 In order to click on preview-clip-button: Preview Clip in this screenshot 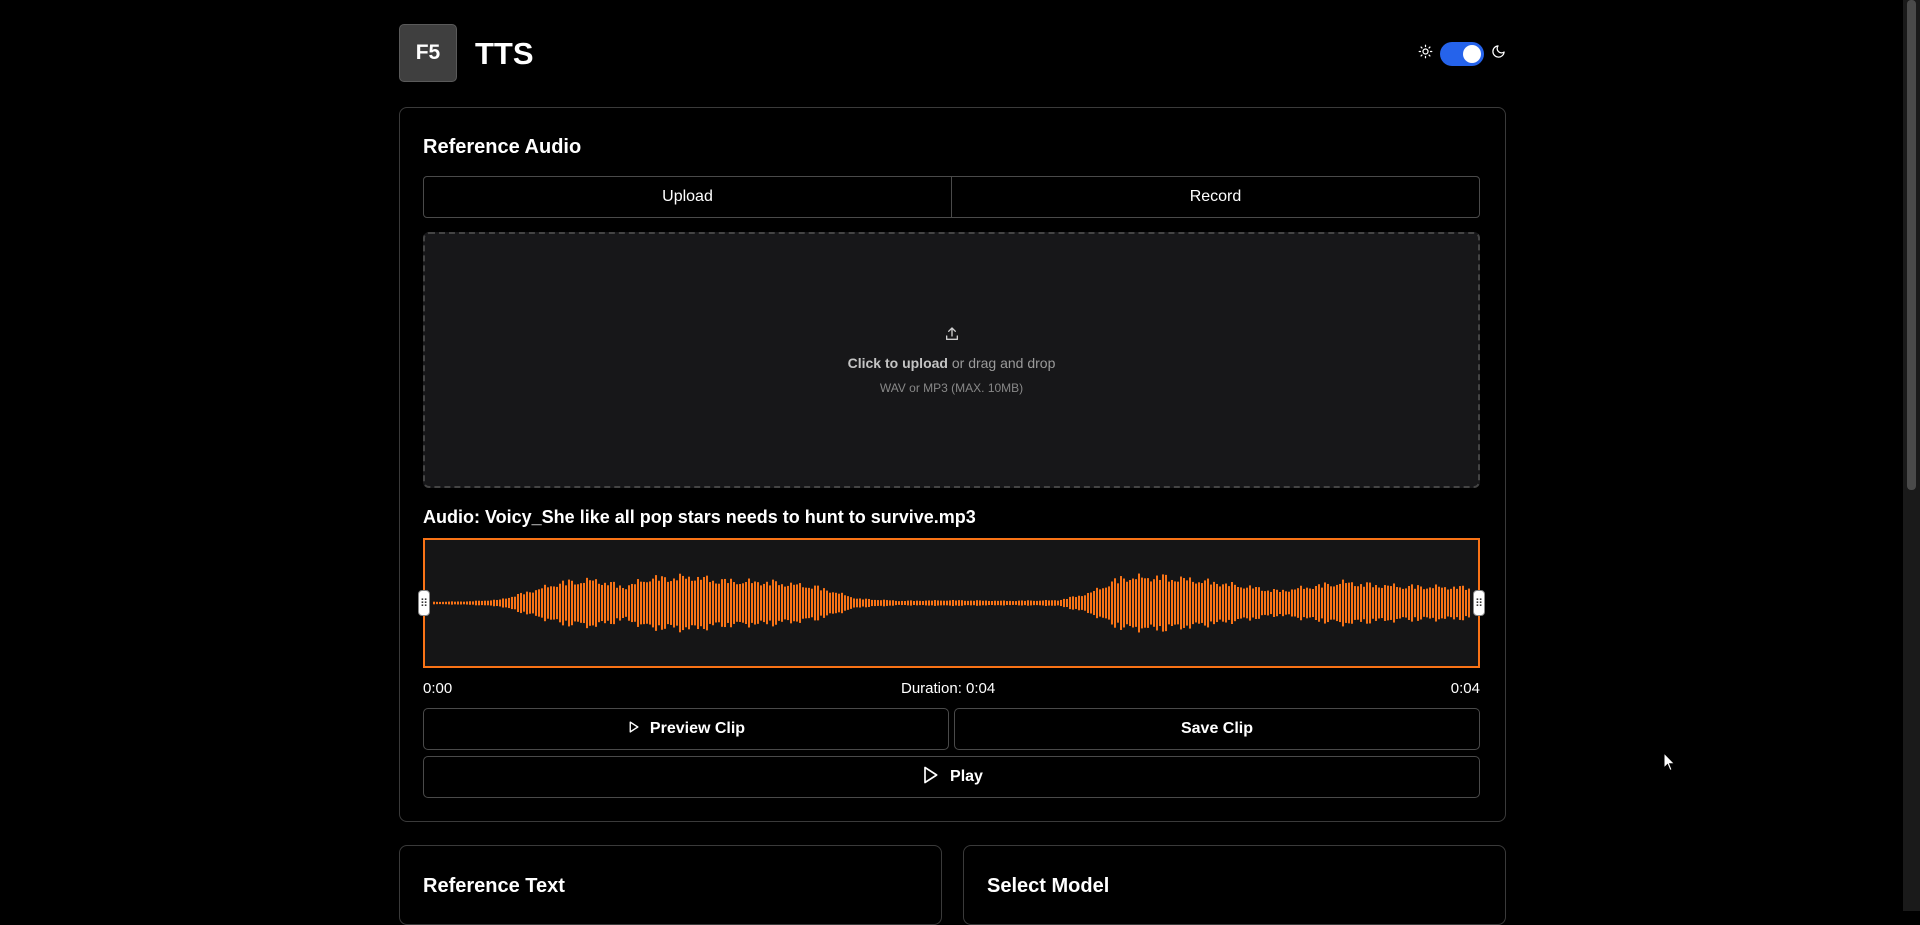, I will do `click(686, 729)`.